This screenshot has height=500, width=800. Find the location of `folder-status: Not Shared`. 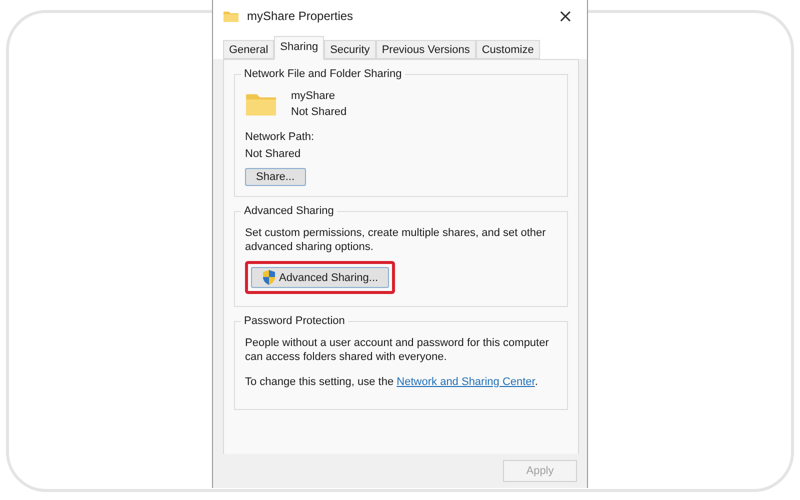

folder-status: Not Shared is located at coordinates (319, 112).